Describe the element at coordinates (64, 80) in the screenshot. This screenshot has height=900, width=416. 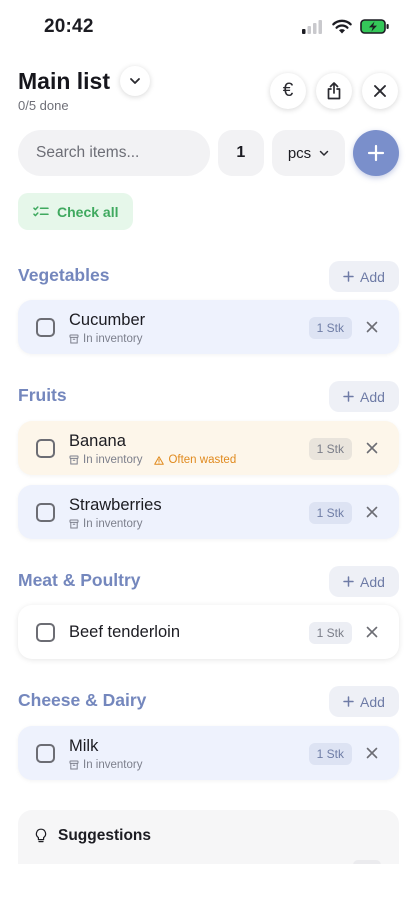
I see `page-title: Main list` at that location.